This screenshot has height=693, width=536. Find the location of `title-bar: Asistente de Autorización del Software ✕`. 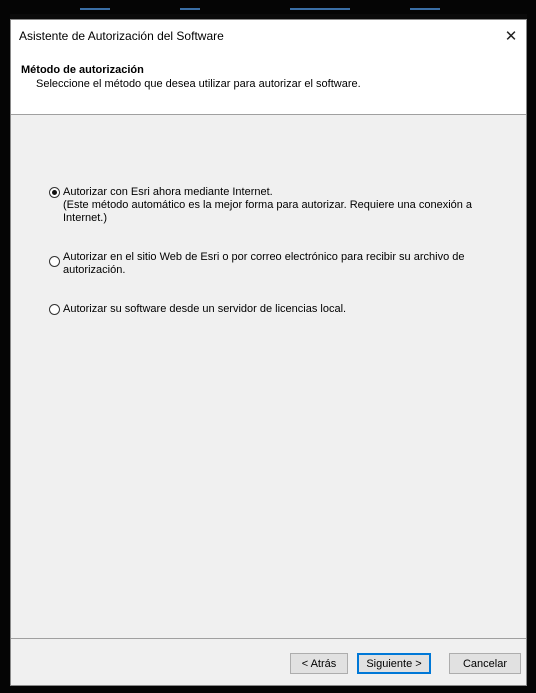

title-bar: Asistente de Autorización del Software ✕ is located at coordinates (268, 36).